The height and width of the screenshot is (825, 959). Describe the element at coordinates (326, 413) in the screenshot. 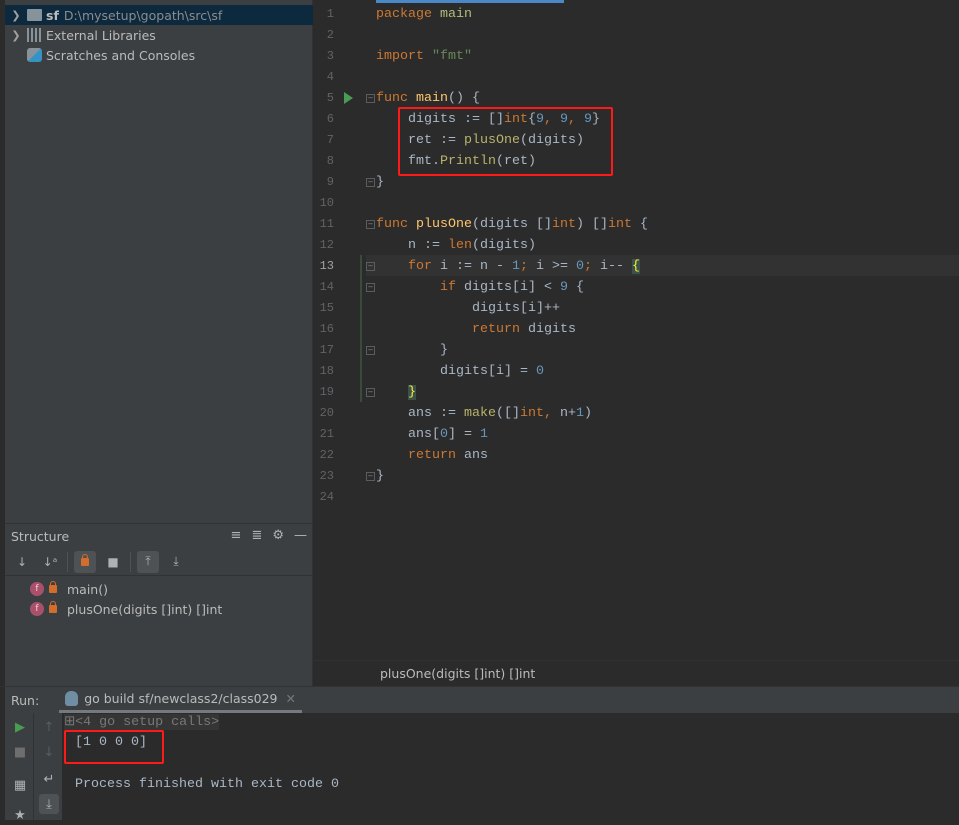

I see `line-number: 20` at that location.